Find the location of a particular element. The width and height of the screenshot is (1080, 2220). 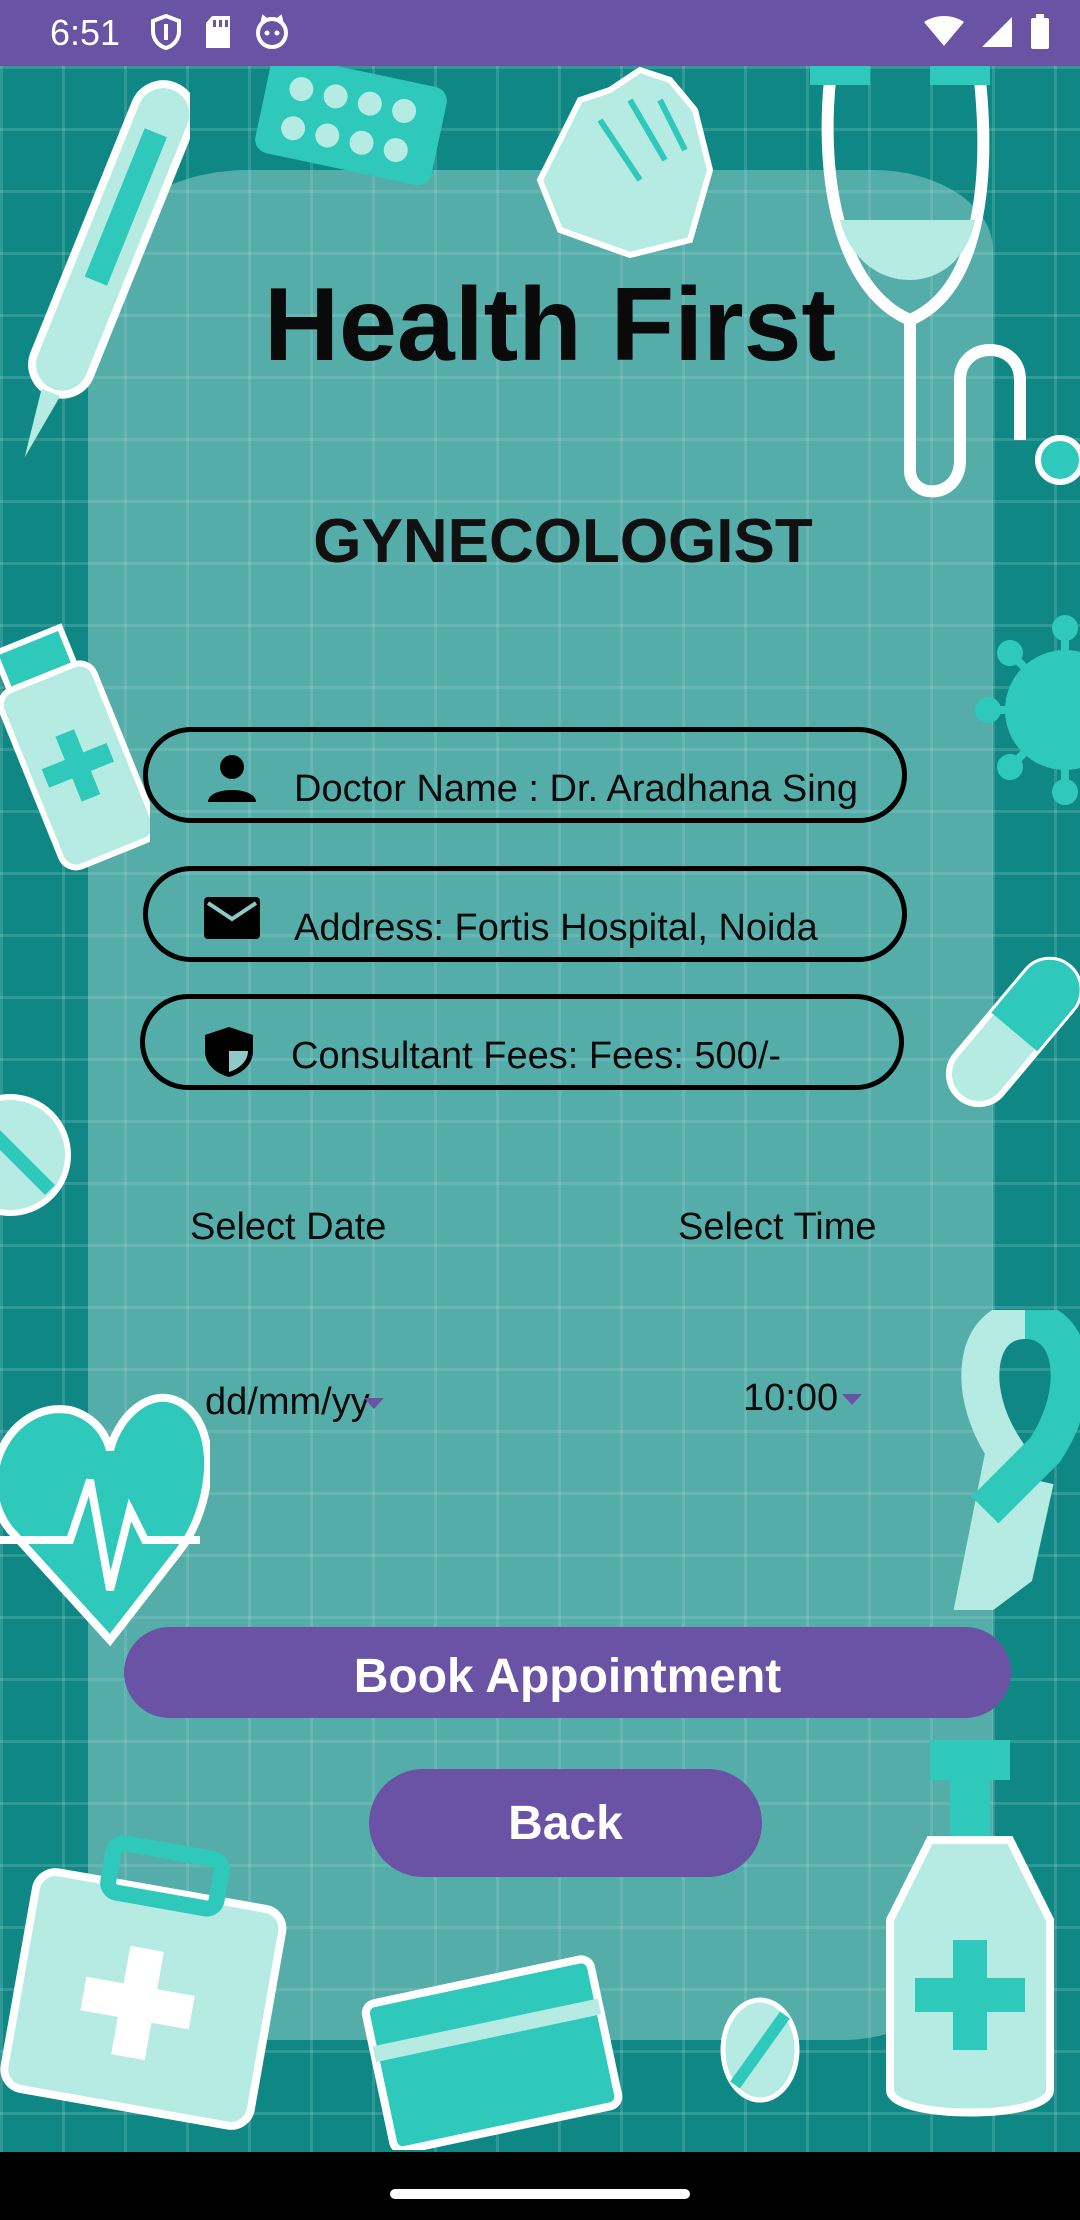

face-mask-illustration is located at coordinates (492, 2052).